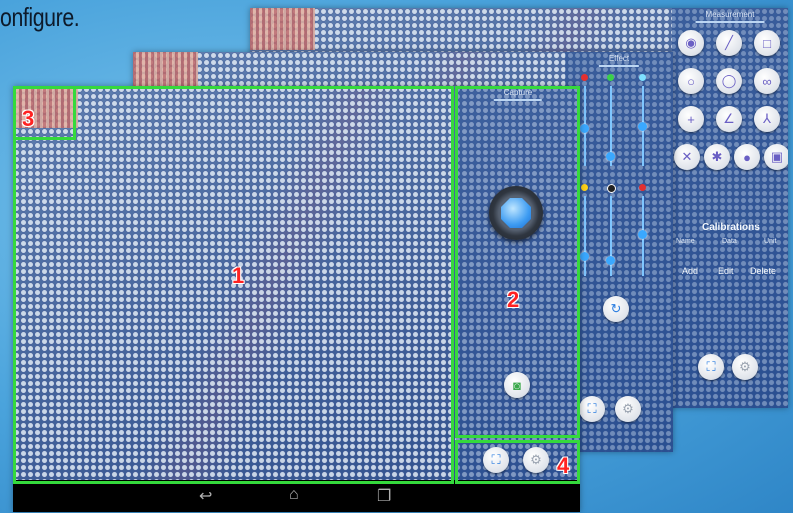  Describe the element at coordinates (726, 271) in the screenshot. I see `edit-calibration-button: Edit` at that location.